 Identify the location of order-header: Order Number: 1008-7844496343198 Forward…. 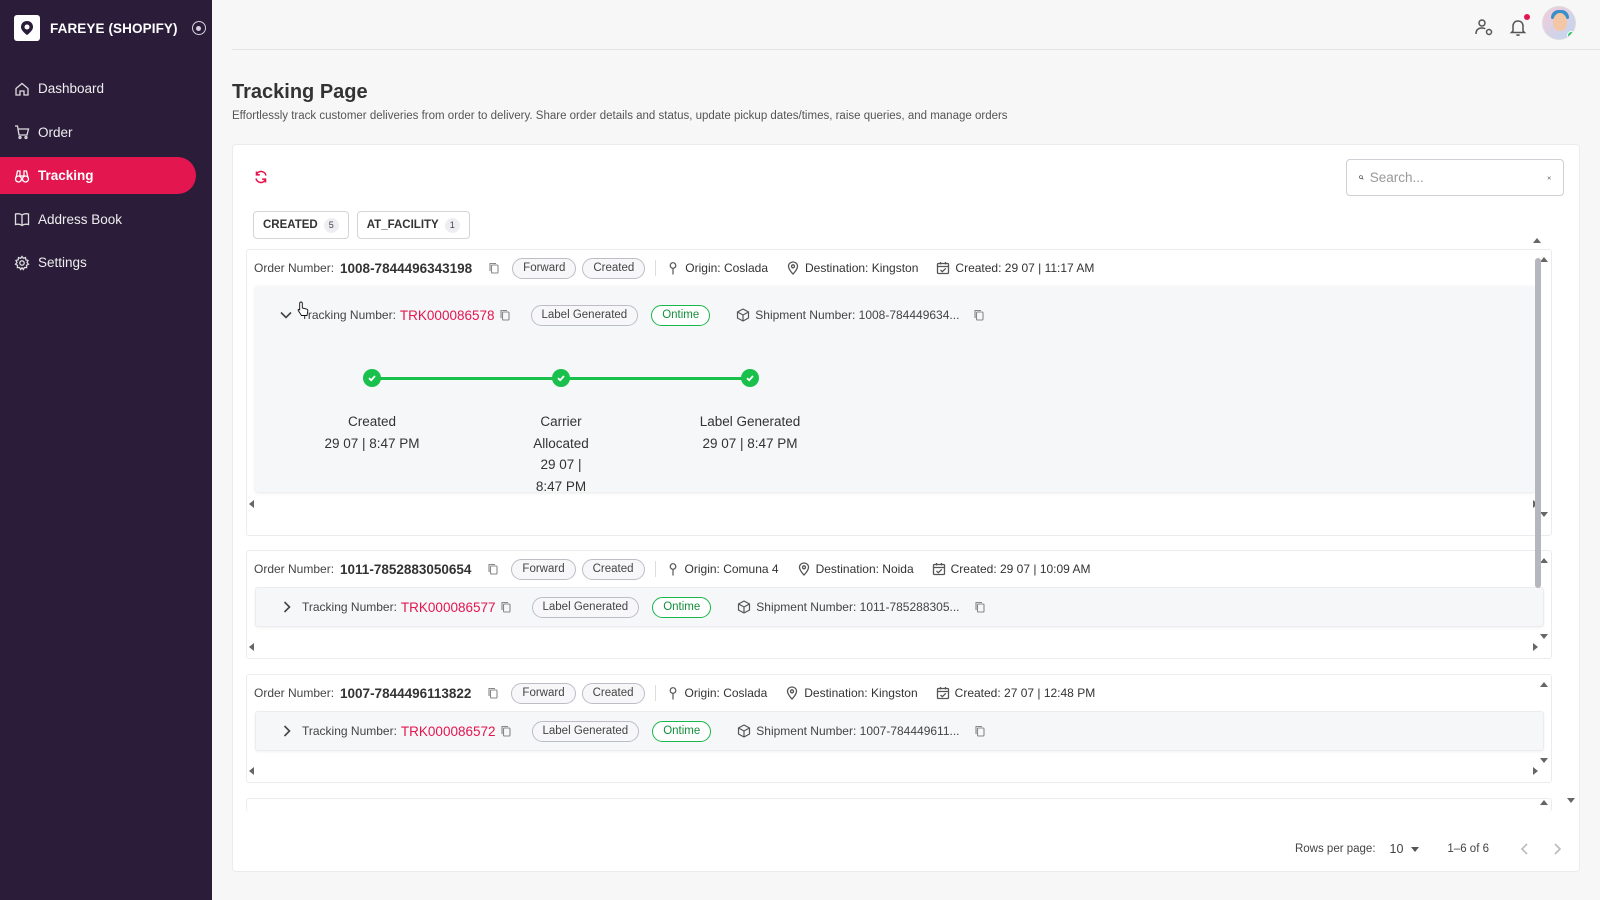
(899, 268).